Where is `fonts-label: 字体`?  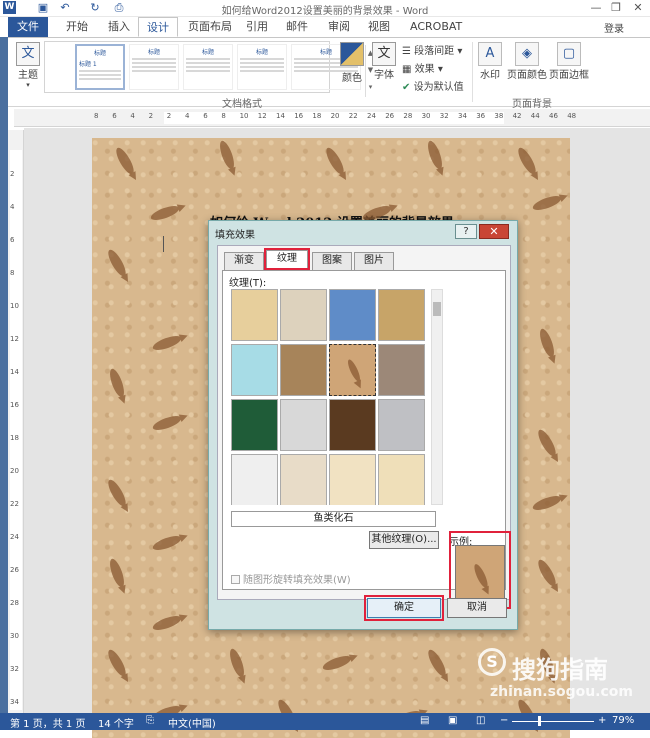 fonts-label: 字体 is located at coordinates (384, 75).